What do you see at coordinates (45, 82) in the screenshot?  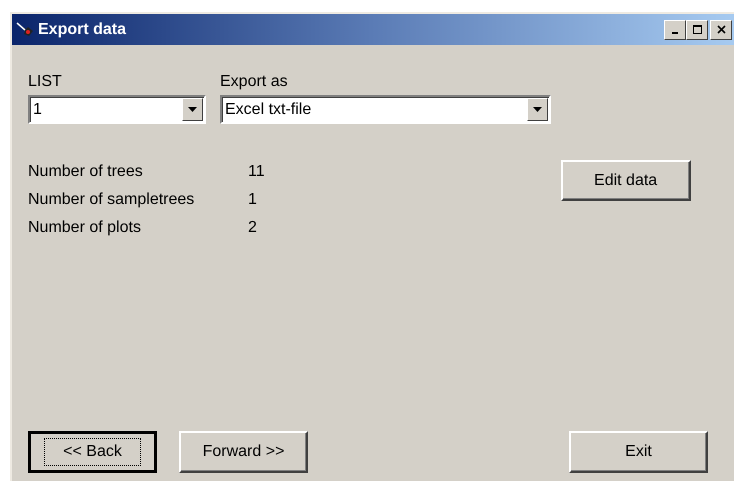 I see `field-label: LIST` at bounding box center [45, 82].